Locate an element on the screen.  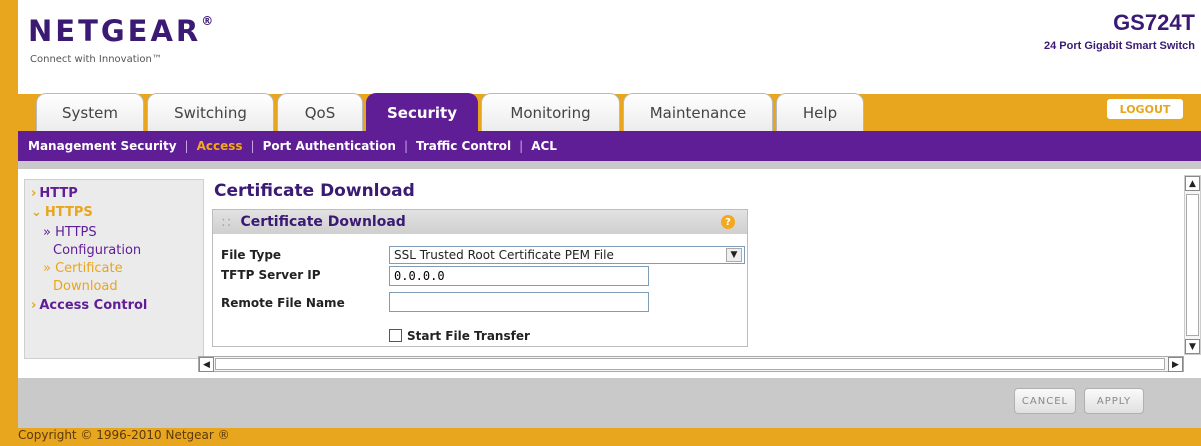
vertical-scroll-thumb is located at coordinates (1192, 265).